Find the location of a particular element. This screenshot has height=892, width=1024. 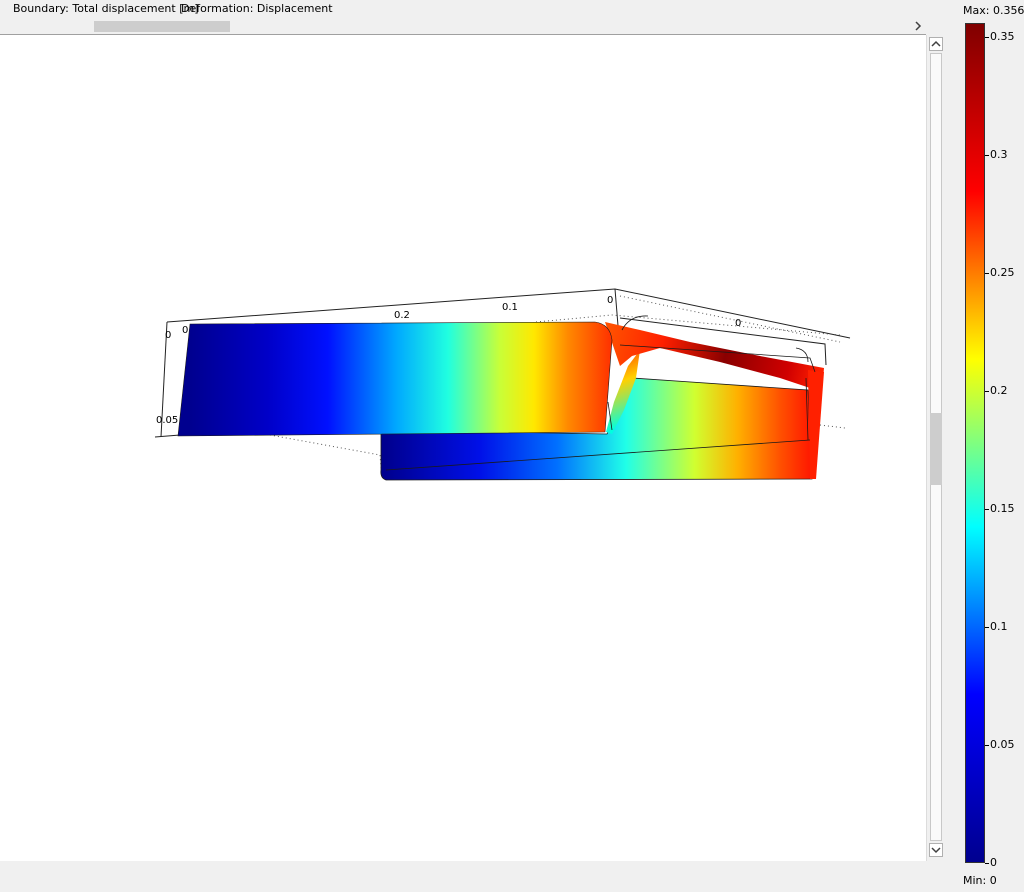

axis-label-zero-right: 0 is located at coordinates (738, 323).